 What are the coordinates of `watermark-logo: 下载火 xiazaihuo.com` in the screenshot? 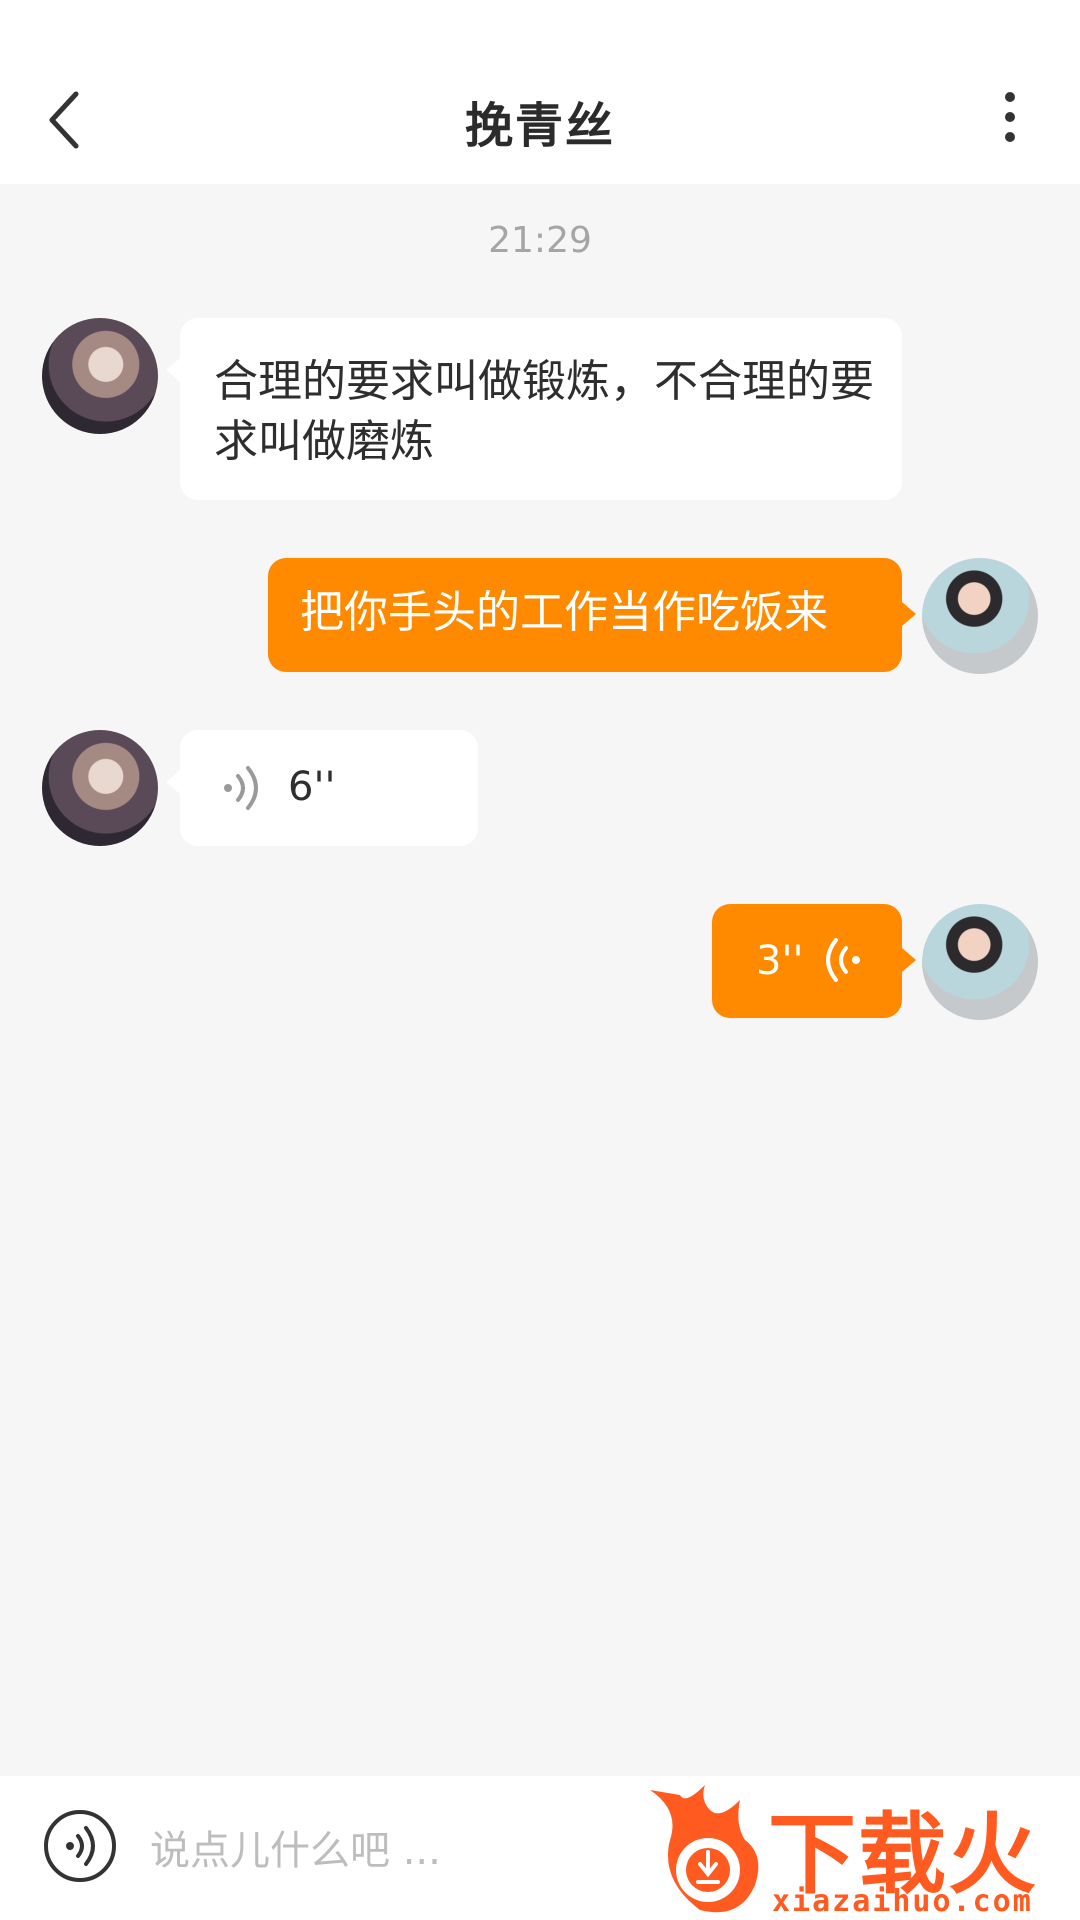 It's located at (860, 1850).